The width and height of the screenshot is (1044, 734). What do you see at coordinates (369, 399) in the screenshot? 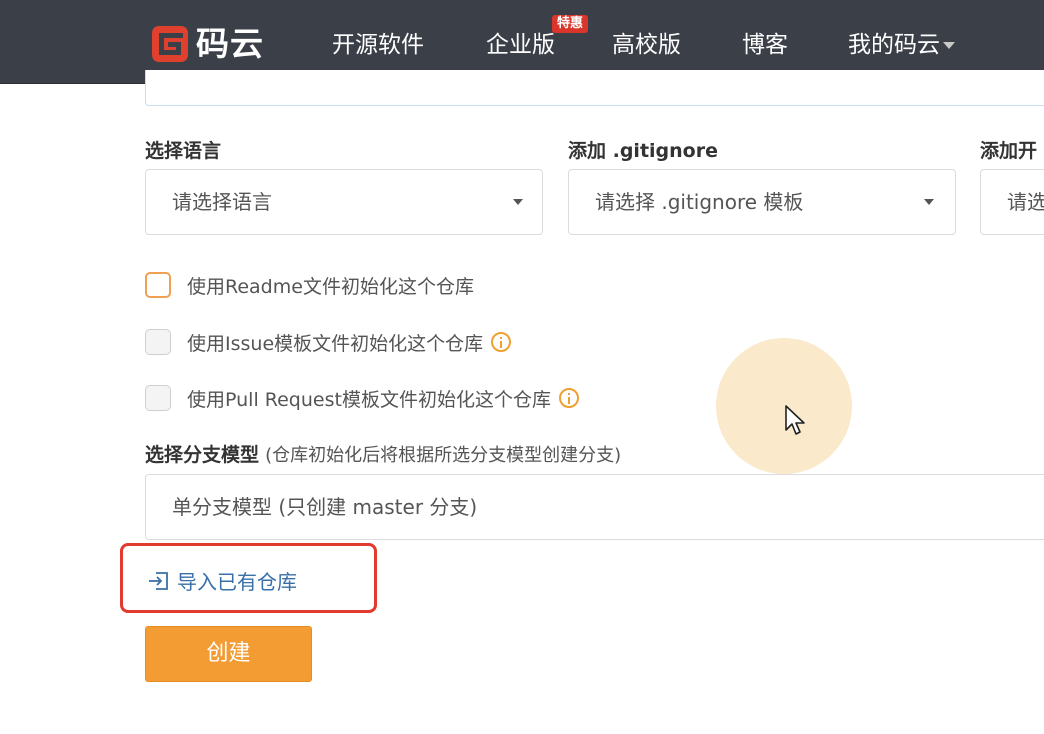
I see `pr-template-checkbox-label: 使用Pull Request模板文件初始化这个仓库` at bounding box center [369, 399].